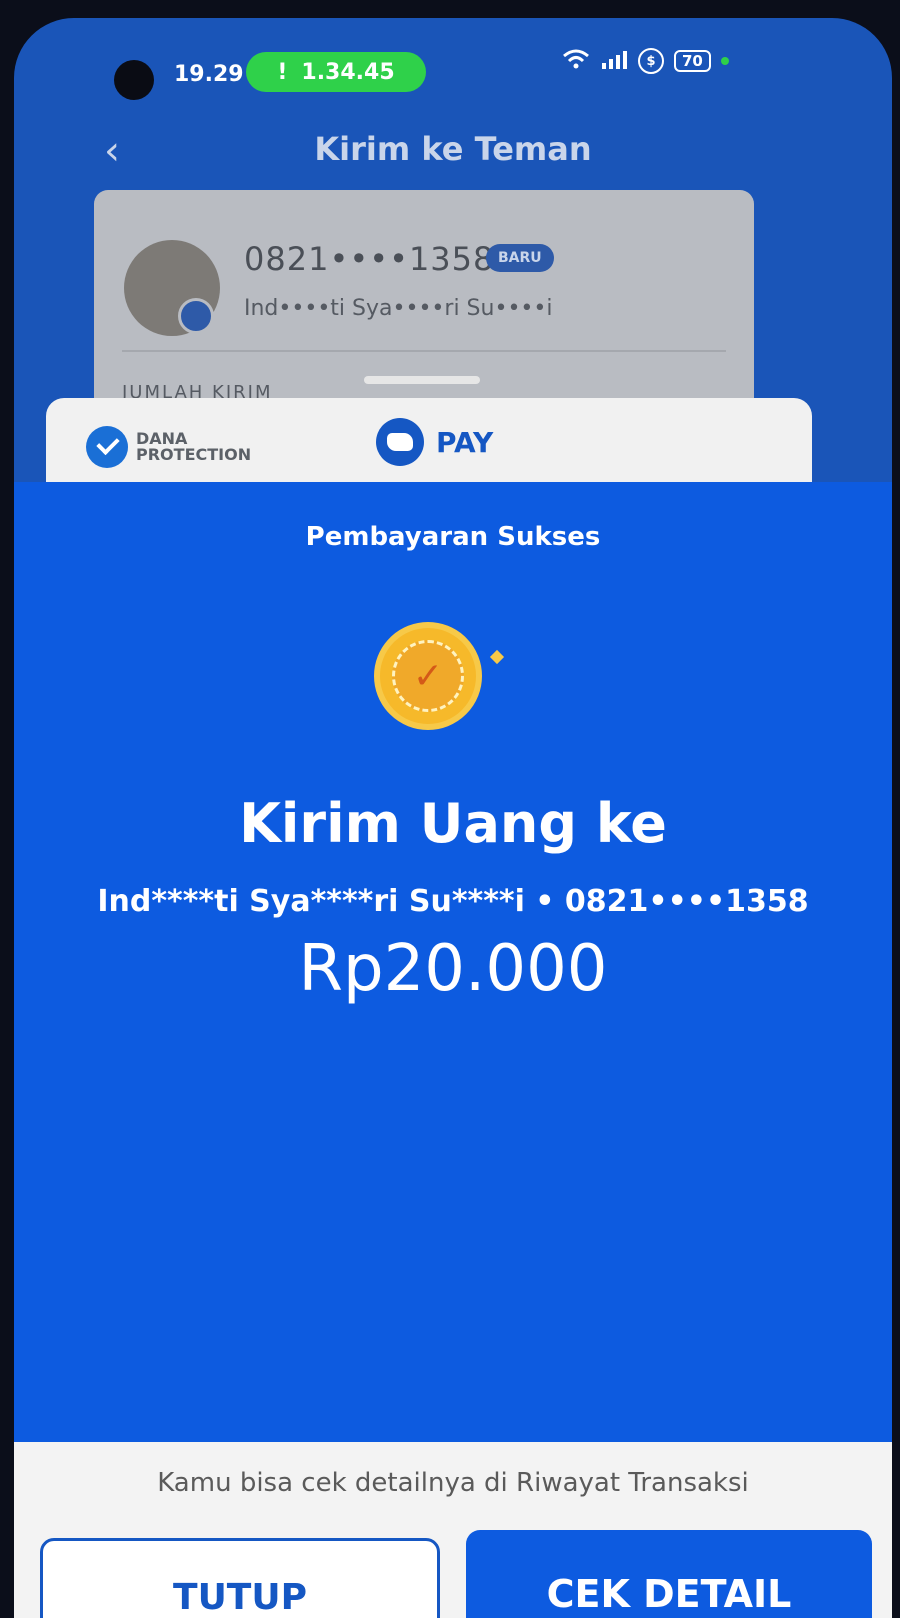 The image size is (900, 1618). What do you see at coordinates (209, 74) in the screenshot?
I see `status-time: 19.29` at bounding box center [209, 74].